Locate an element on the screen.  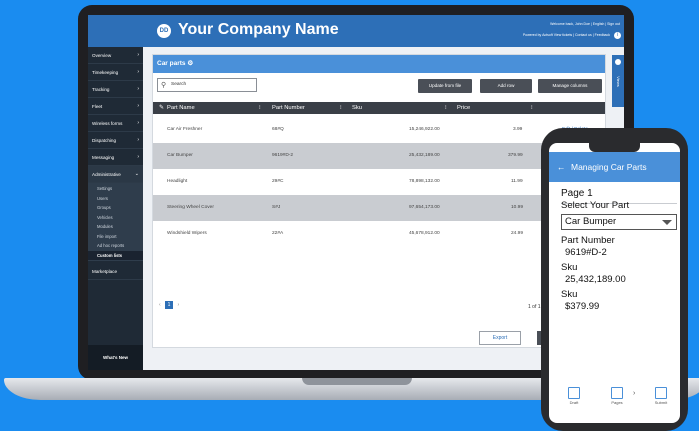
pages-button: Pages is located at coordinates (617, 396).